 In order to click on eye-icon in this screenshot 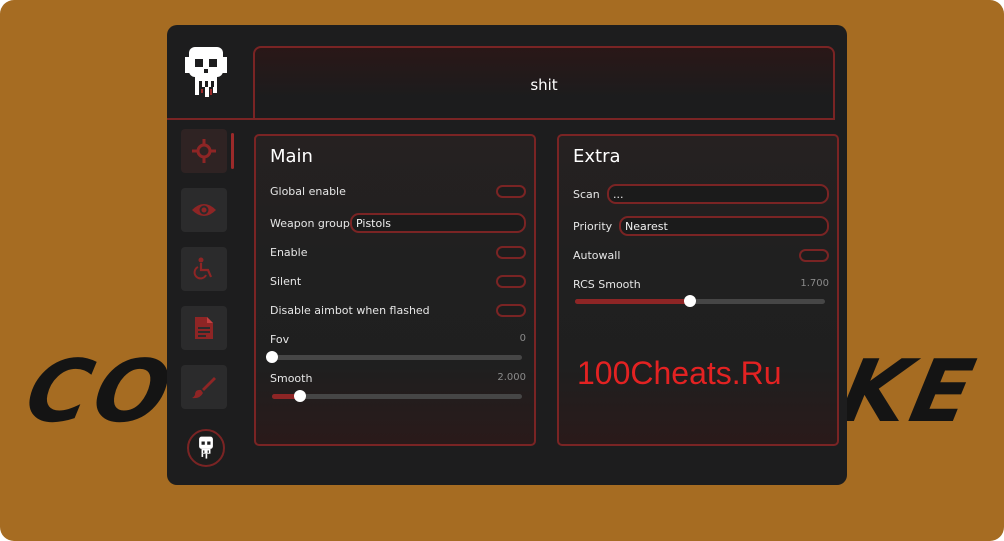, I will do `click(204, 210)`.